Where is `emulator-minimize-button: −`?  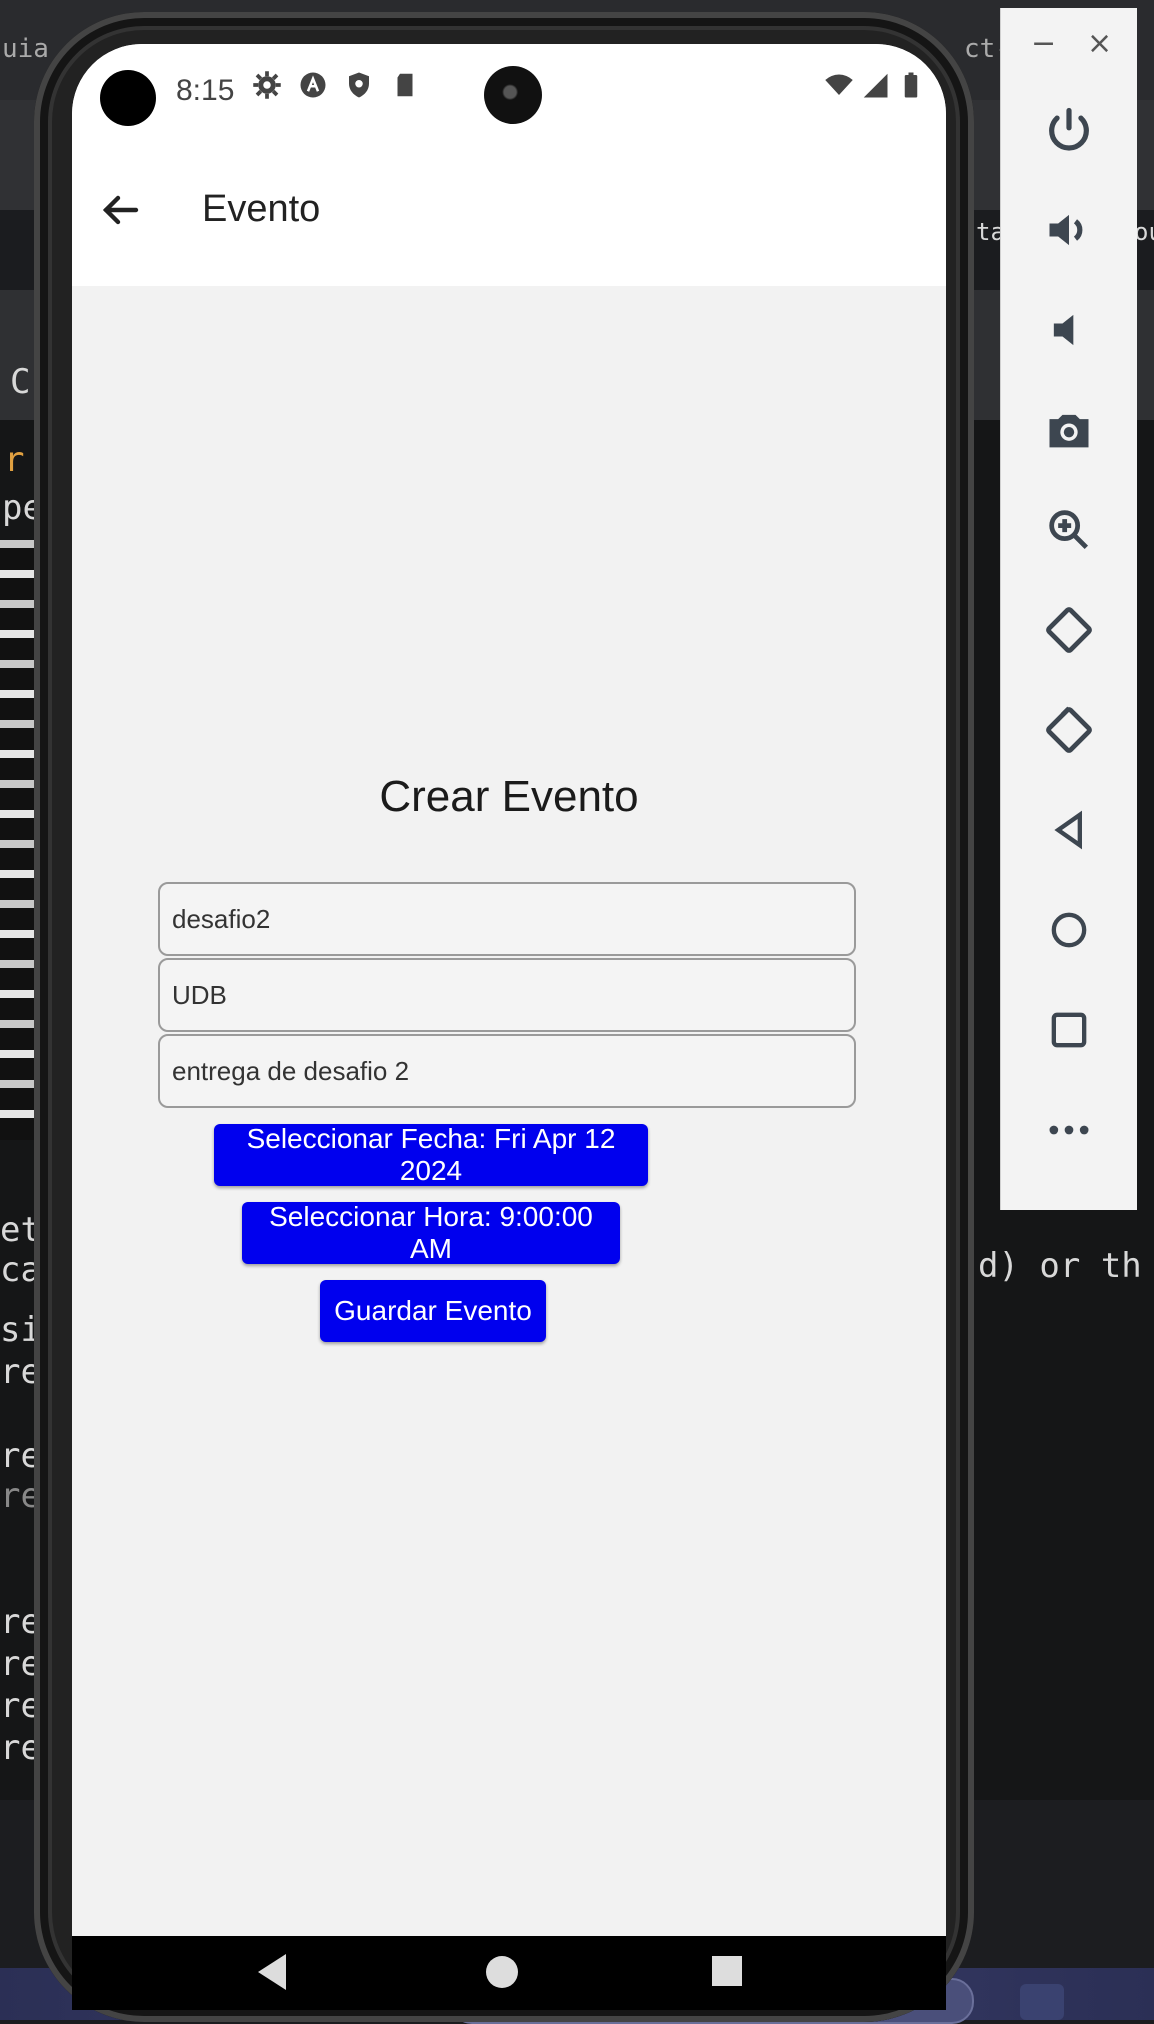
emulator-minimize-button: − is located at coordinates (1043, 43).